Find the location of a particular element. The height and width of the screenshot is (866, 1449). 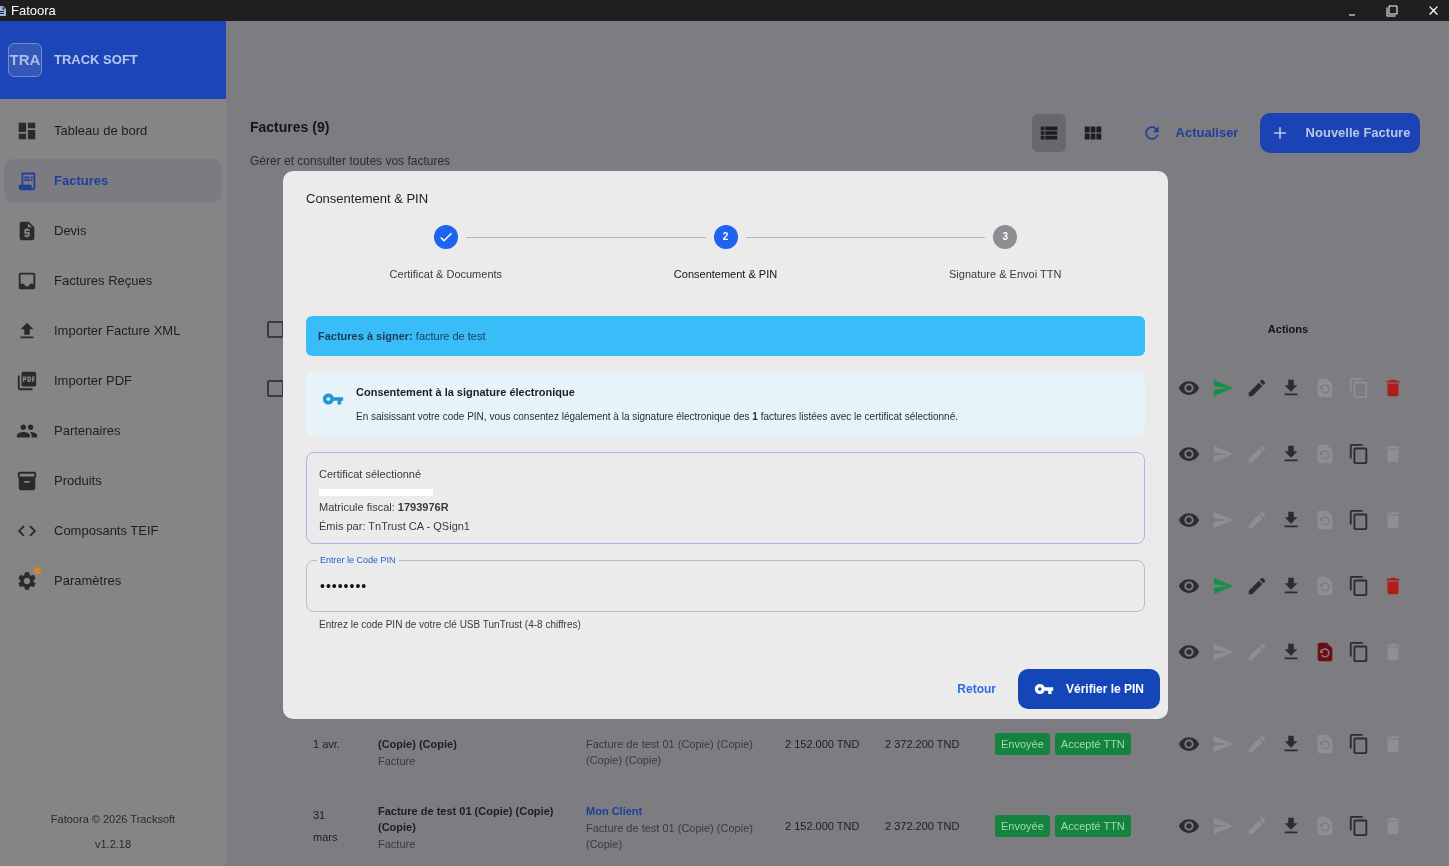

version-text: v1.2.18 is located at coordinates (113, 844).